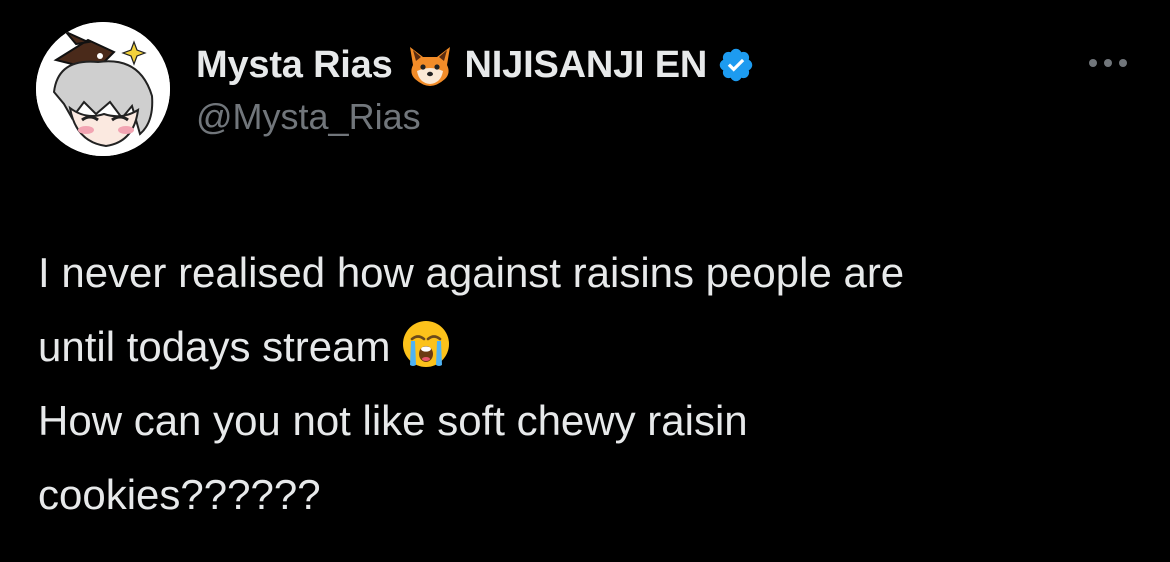  Describe the element at coordinates (429, 66) in the screenshot. I see `fox-icon` at that location.